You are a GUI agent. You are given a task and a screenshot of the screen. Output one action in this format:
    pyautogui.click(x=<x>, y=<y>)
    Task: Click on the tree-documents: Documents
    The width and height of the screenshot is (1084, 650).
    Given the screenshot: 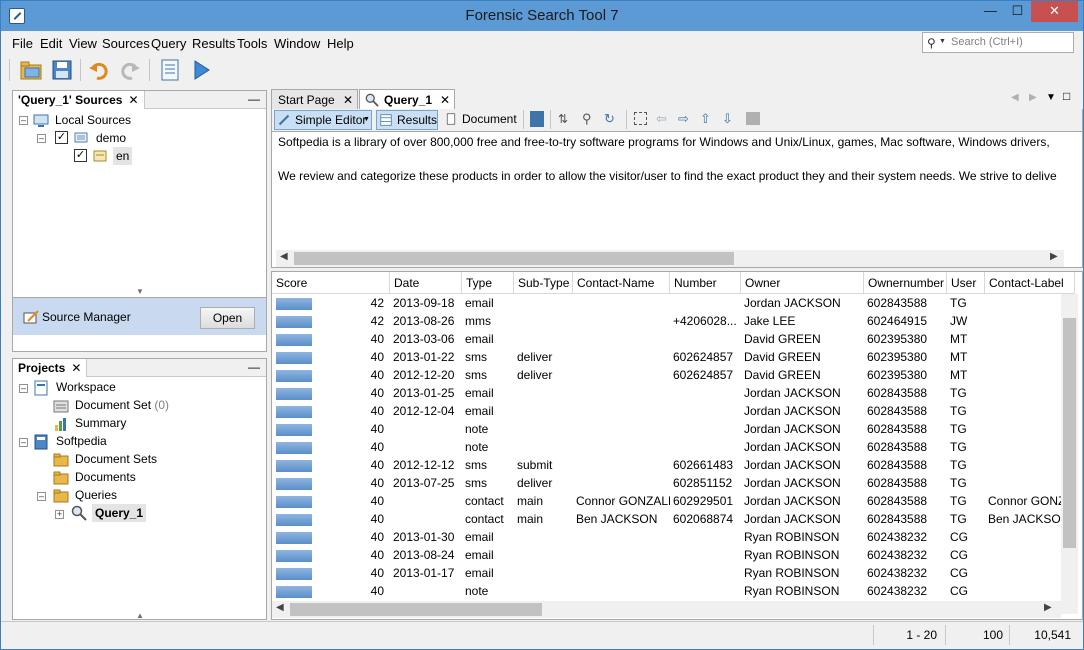 What is the action you would take?
    pyautogui.click(x=105, y=477)
    